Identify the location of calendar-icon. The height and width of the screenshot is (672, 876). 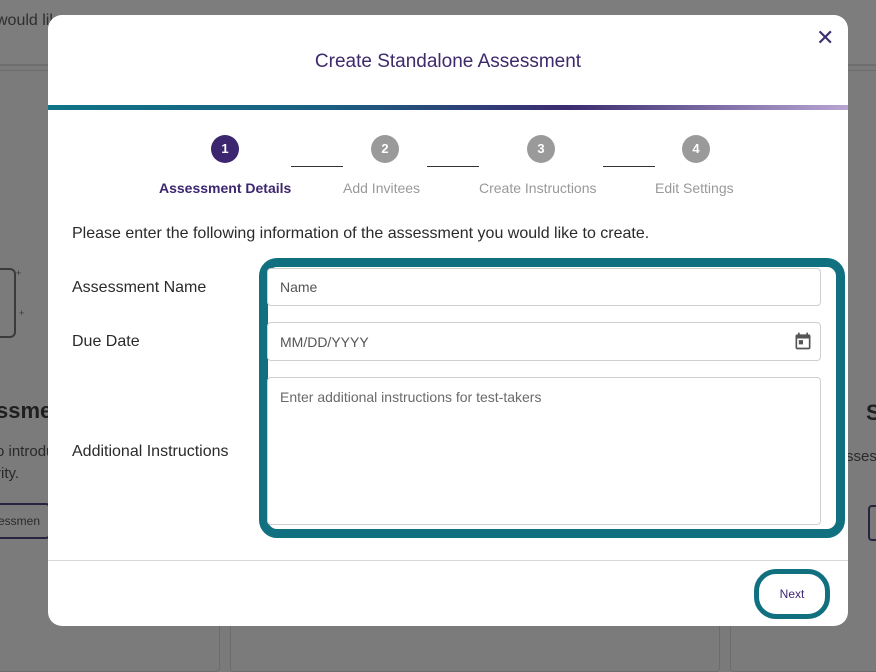
(803, 341).